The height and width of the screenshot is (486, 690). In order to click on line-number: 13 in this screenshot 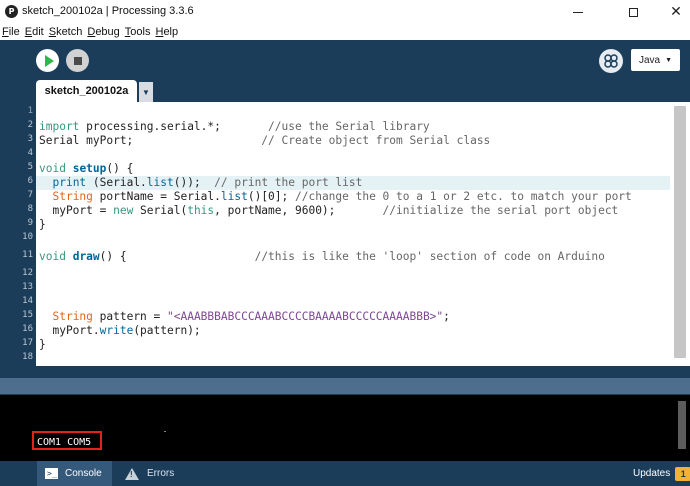, I will do `click(27, 287)`.